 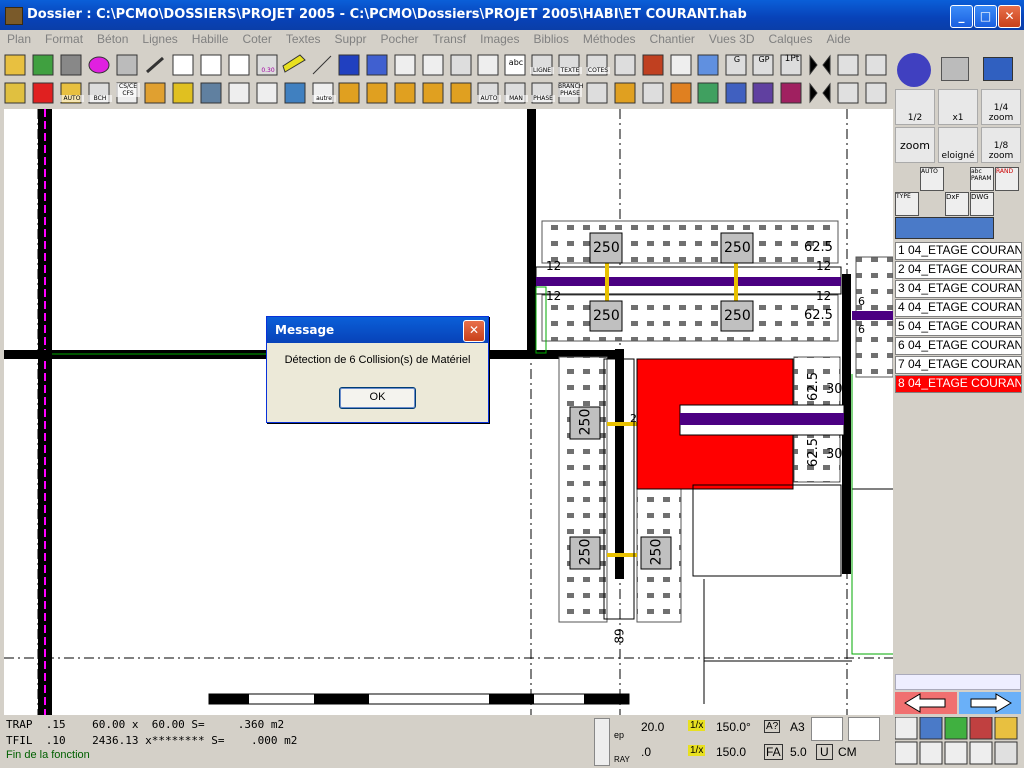 I want to click on layer-4: 4 04_ETAGE COURANT, so click(x=958, y=308).